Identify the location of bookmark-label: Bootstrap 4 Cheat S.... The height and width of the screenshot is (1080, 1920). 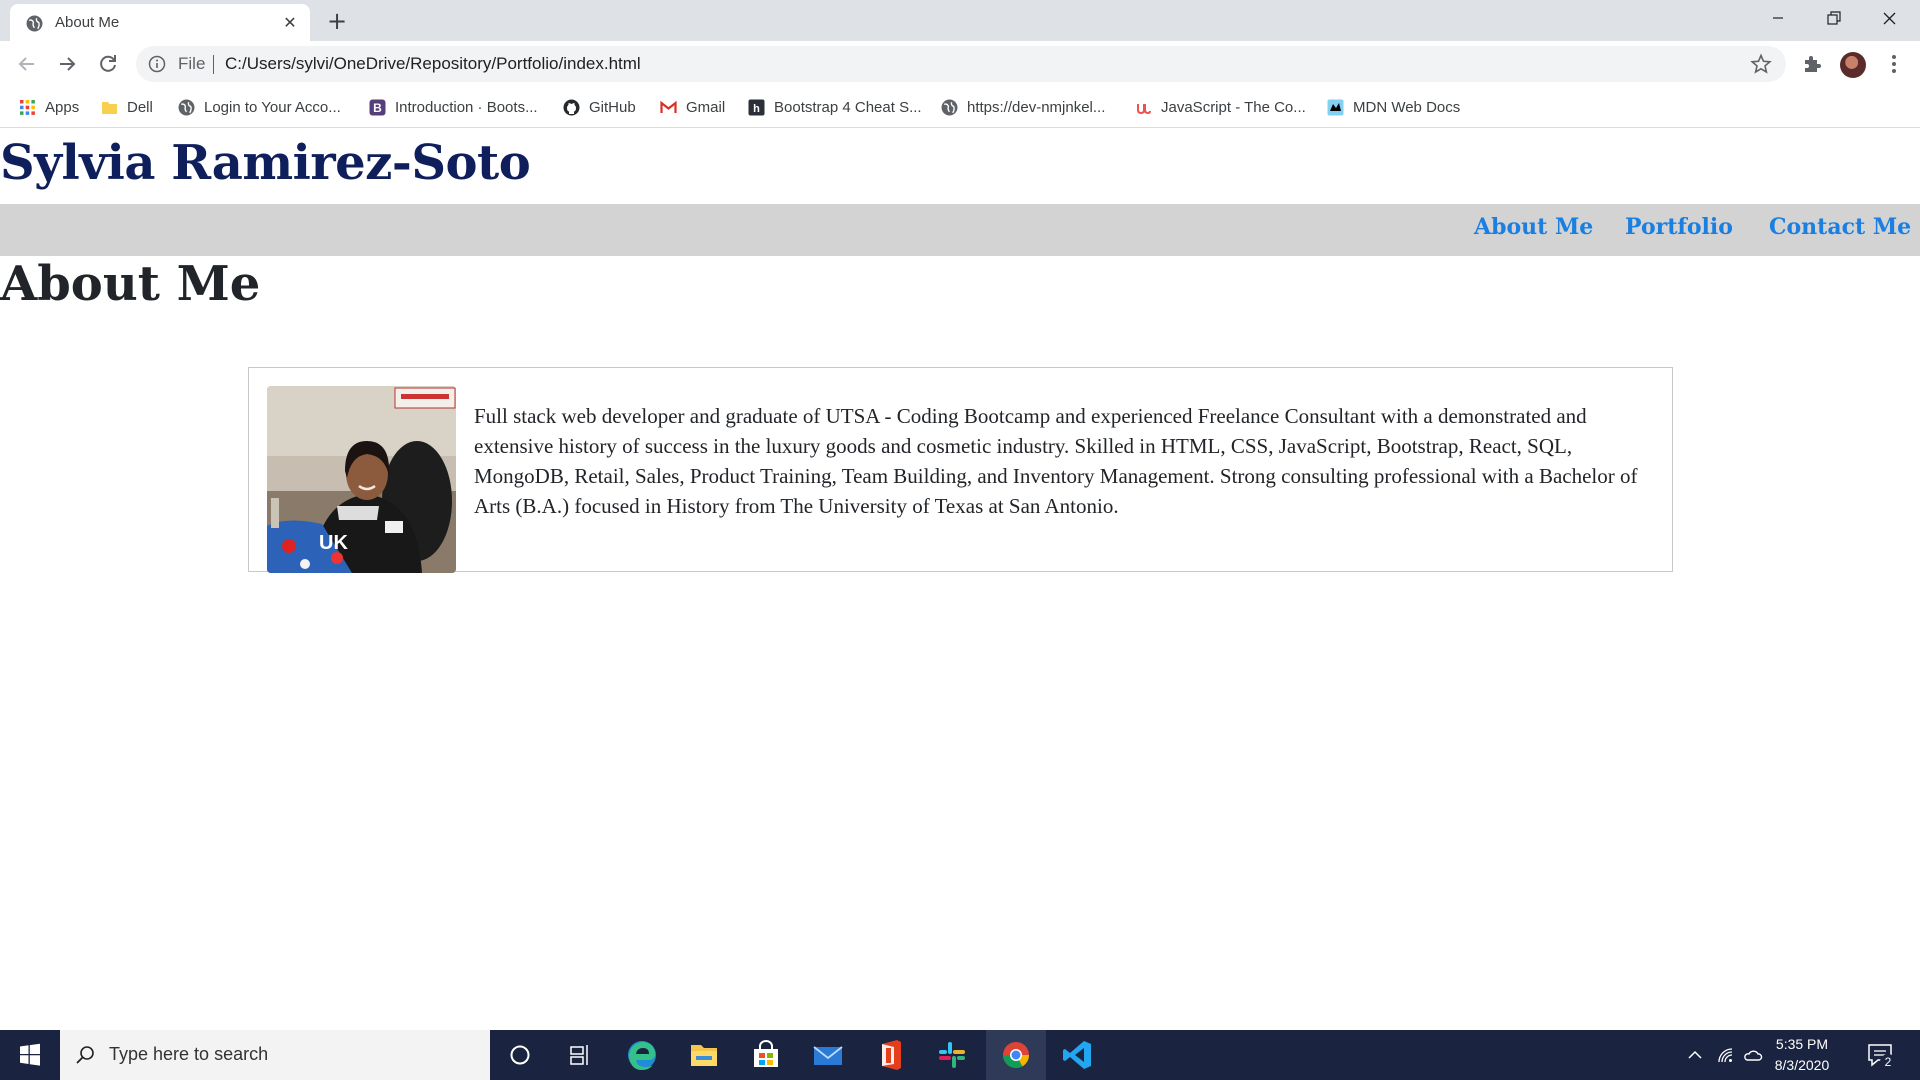
(848, 107).